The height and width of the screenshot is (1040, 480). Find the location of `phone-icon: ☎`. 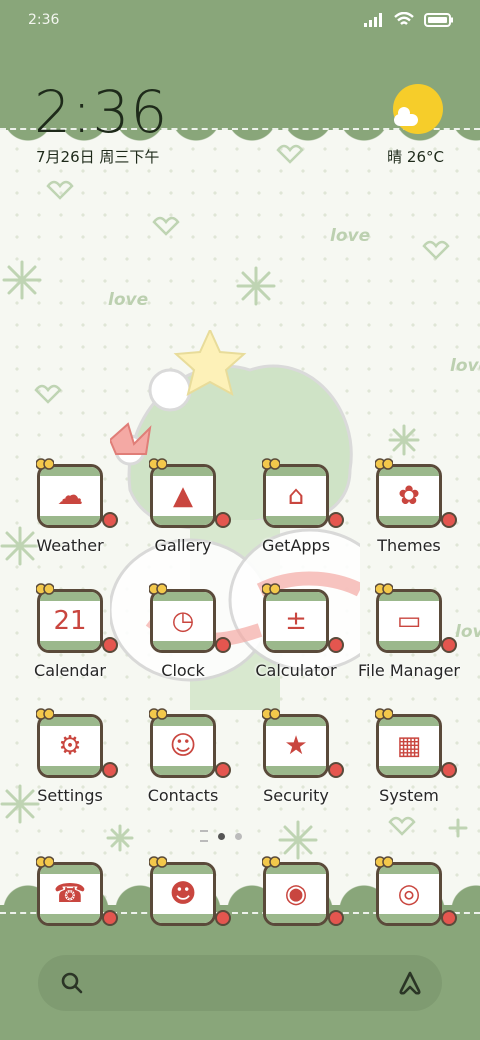

phone-icon: ☎ is located at coordinates (70, 894).